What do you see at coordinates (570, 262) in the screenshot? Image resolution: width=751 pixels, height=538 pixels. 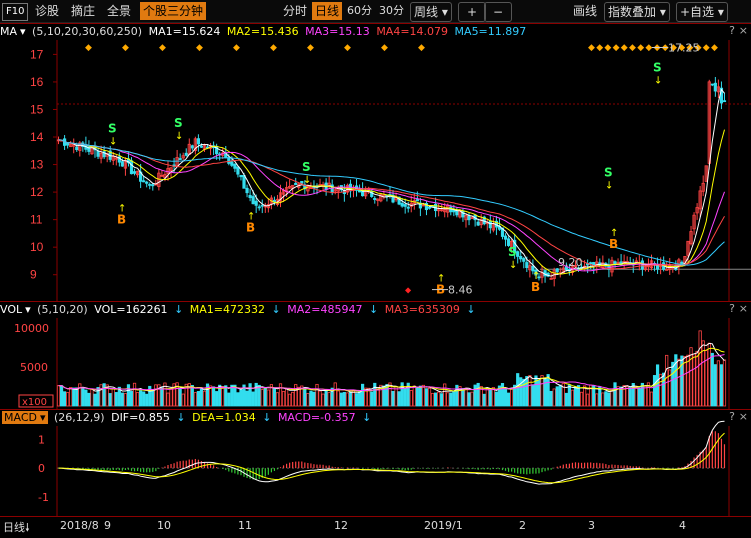 I see `price-level-label: 9.20` at bounding box center [570, 262].